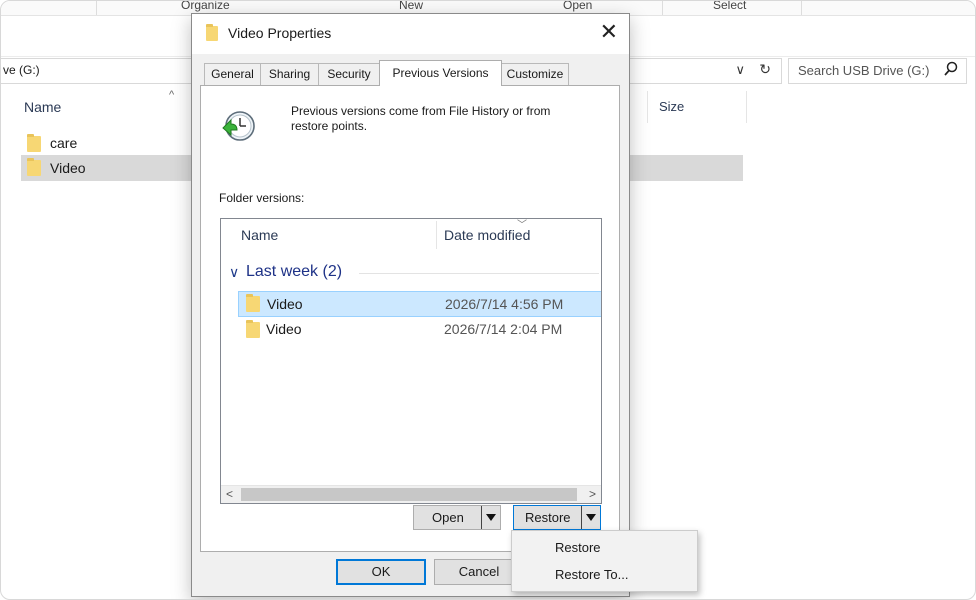  I want to click on search-icon, so click(951, 70).